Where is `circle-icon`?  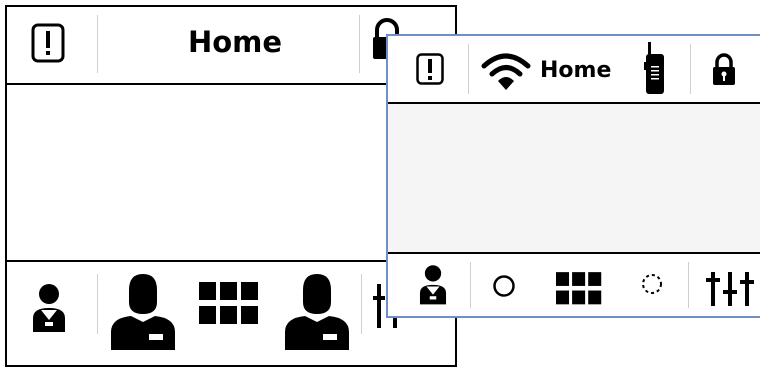
circle-icon is located at coordinates (504, 286).